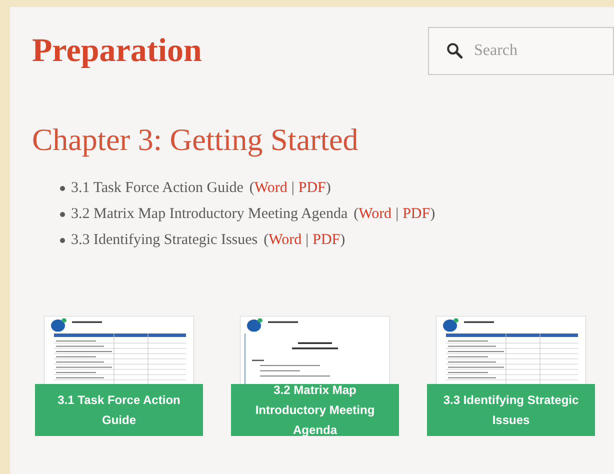 The image size is (614, 474). What do you see at coordinates (164, 240) in the screenshot?
I see `document-title: 3.3 Identifying Strategic Issues` at bounding box center [164, 240].